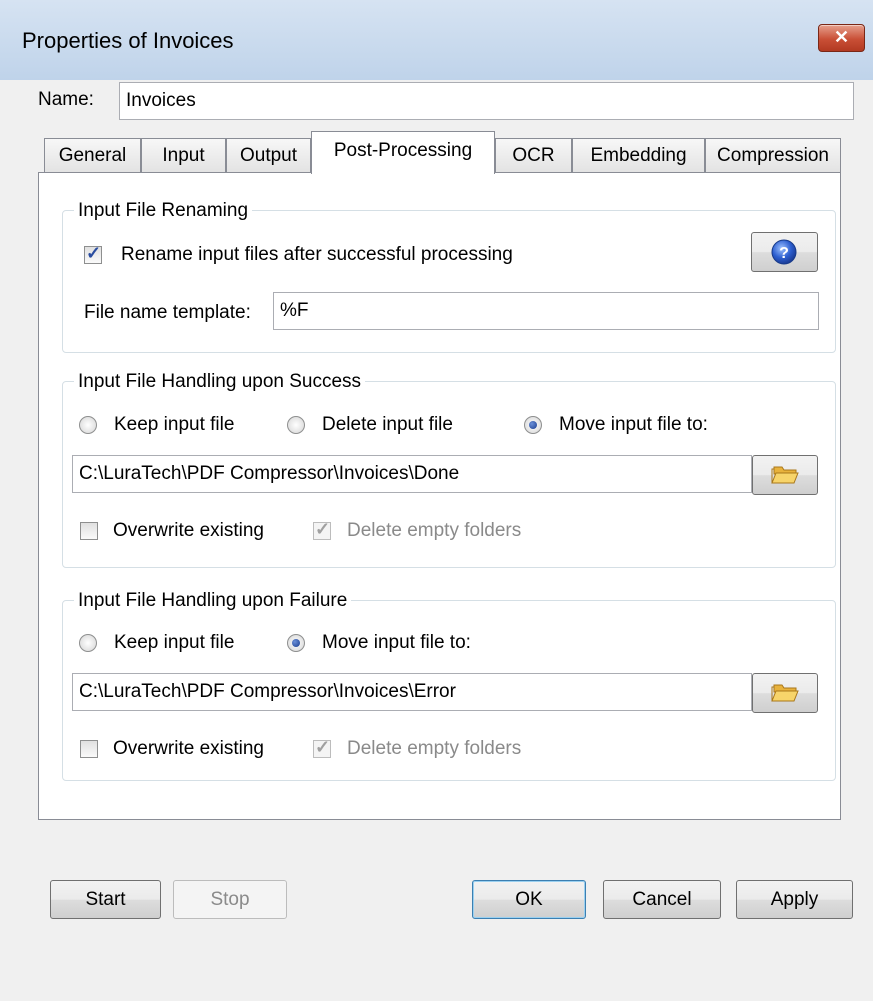  What do you see at coordinates (794, 899) in the screenshot?
I see `apply-button: Apply` at bounding box center [794, 899].